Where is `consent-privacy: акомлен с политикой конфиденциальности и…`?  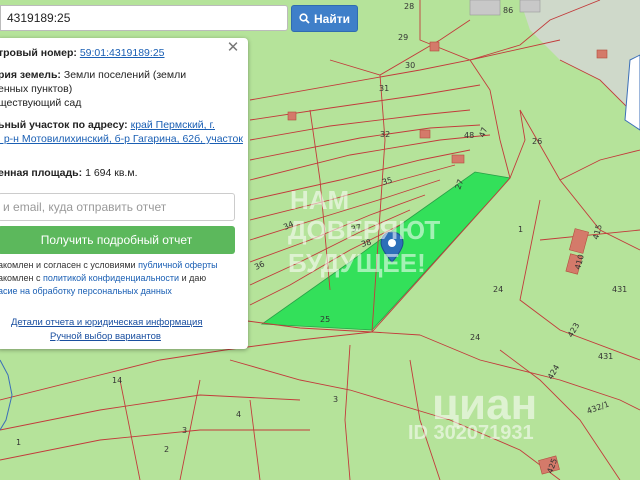 consent-privacy: акомлен с политикой конфиденциальности и… is located at coordinates (103, 278).